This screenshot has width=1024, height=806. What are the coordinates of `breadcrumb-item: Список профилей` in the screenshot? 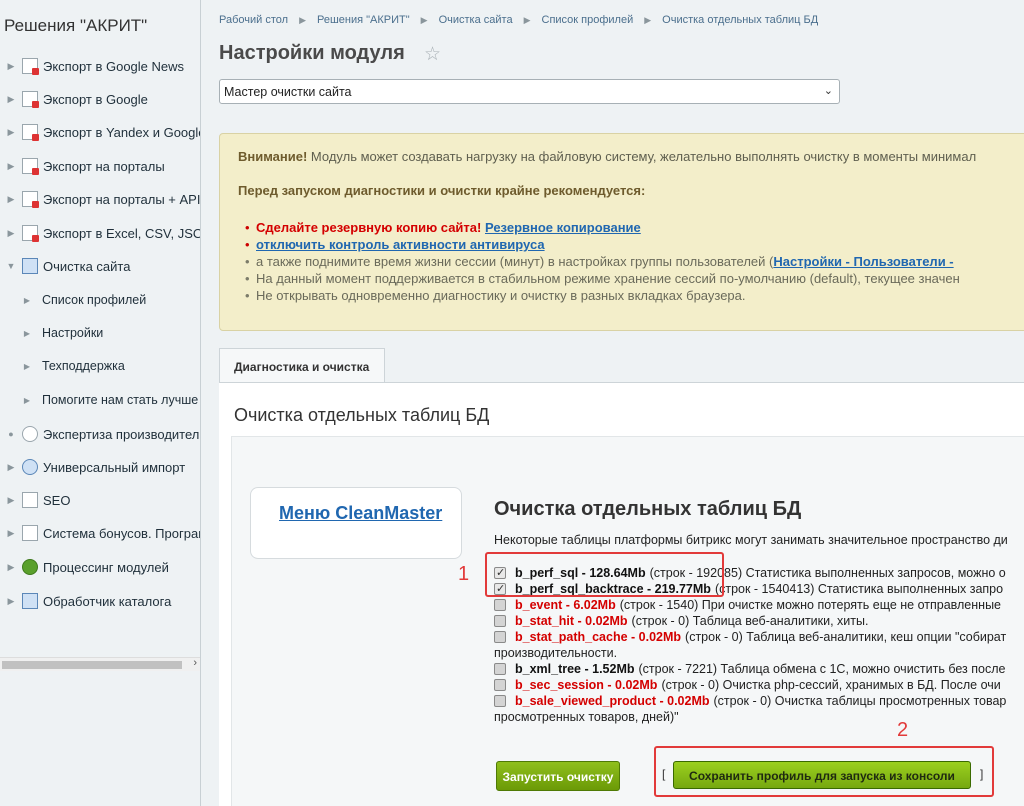 It's located at (588, 20).